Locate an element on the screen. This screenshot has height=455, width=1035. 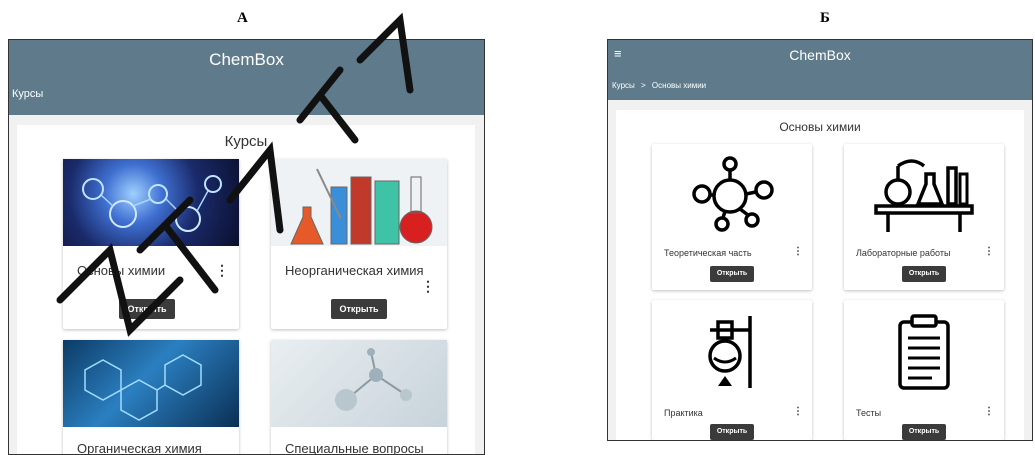
app-bar: ≡ ChemBox Курсы > Основы химии is located at coordinates (820, 70).